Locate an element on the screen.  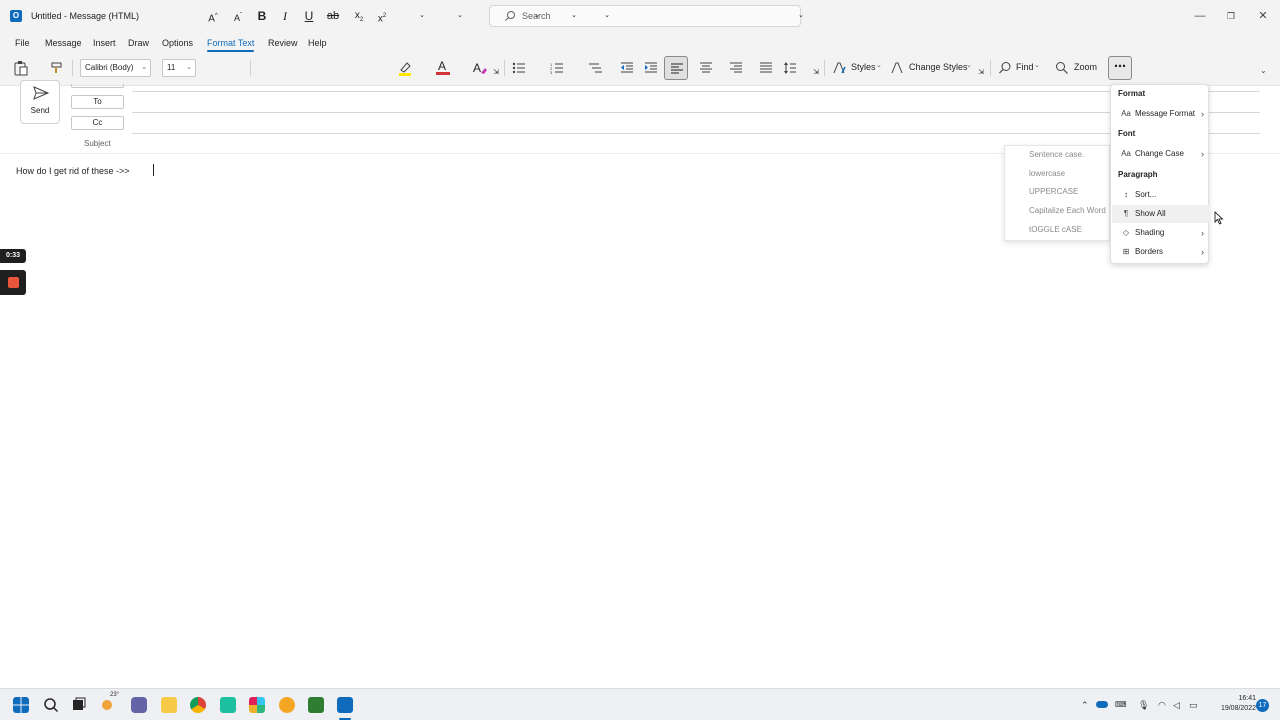
paste-dropdown-icon: ⌄ is located at coordinates (37, 16).